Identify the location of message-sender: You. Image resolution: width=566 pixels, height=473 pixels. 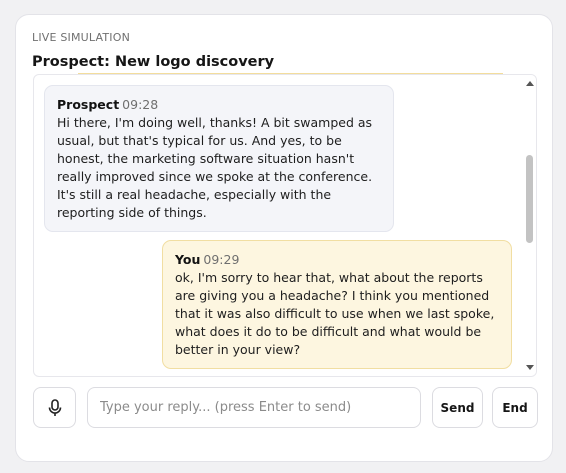
(188, 259).